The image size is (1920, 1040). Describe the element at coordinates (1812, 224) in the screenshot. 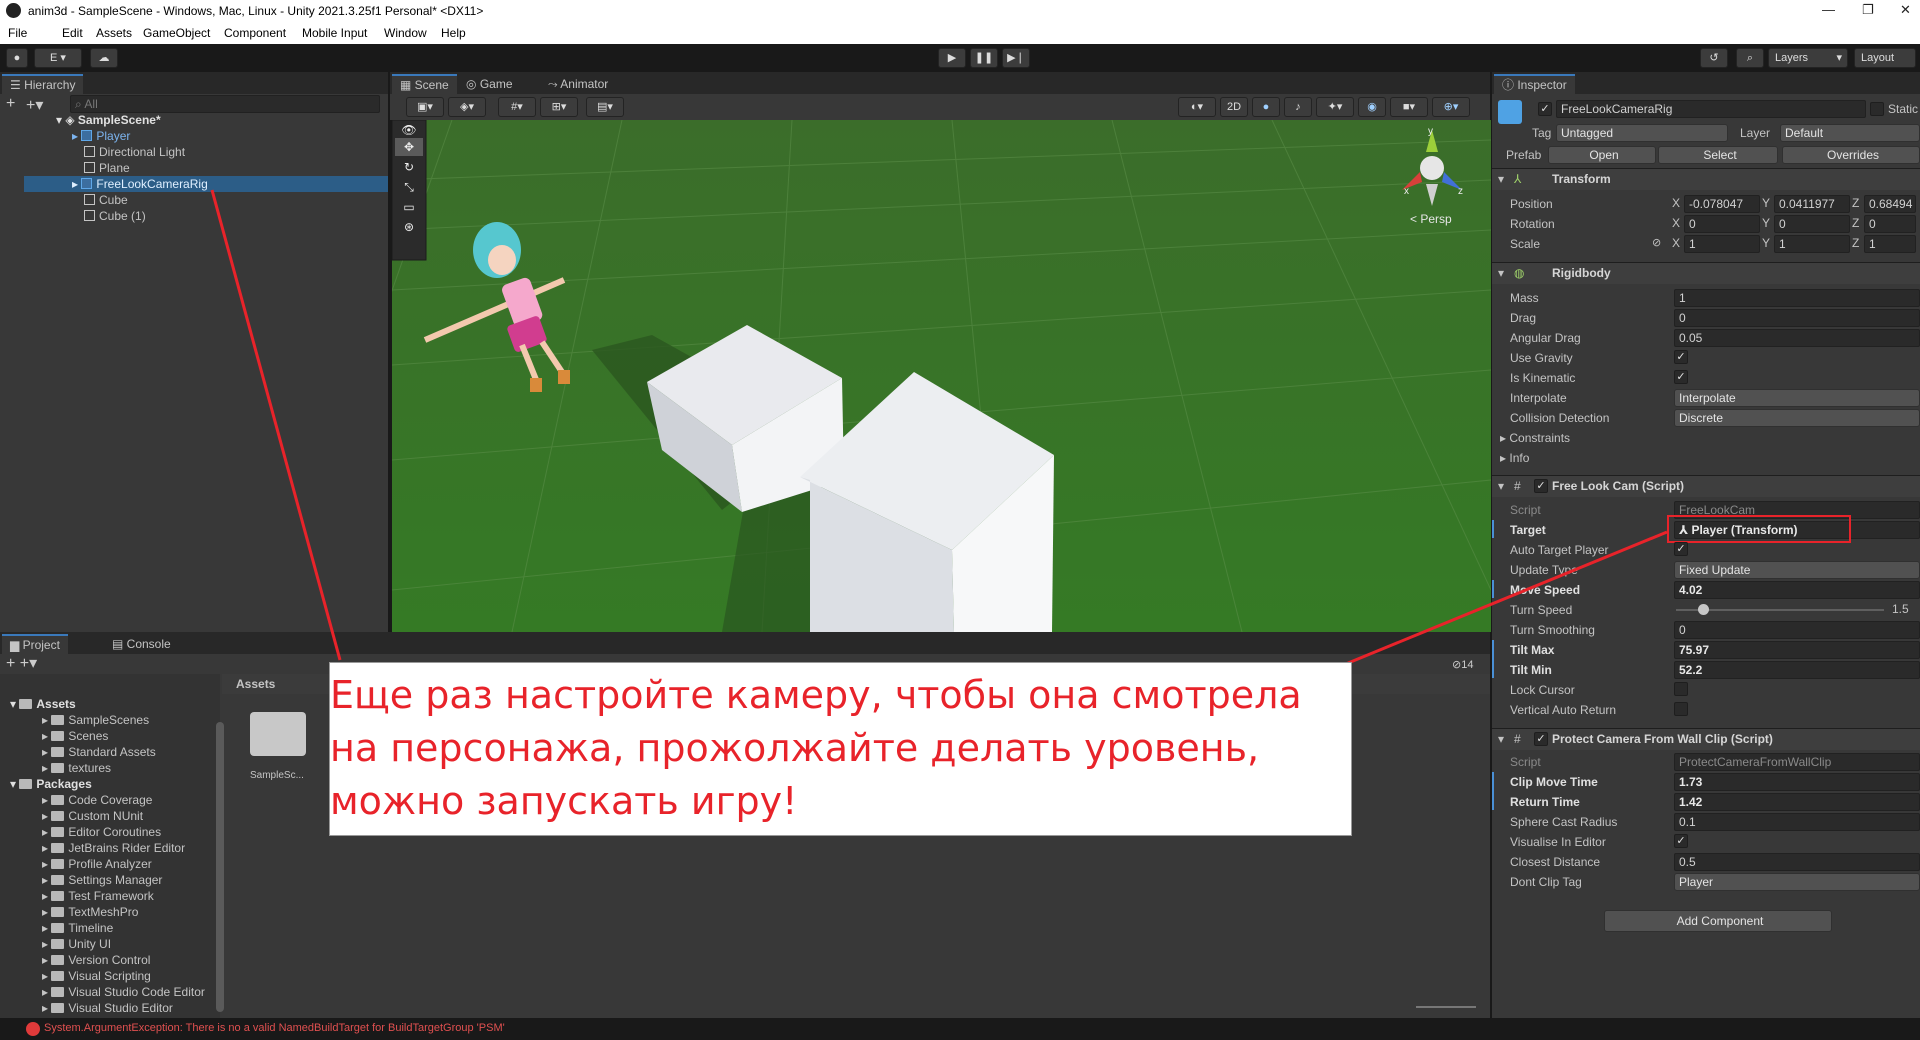

I see `transform-rot-y-field: 0` at that location.